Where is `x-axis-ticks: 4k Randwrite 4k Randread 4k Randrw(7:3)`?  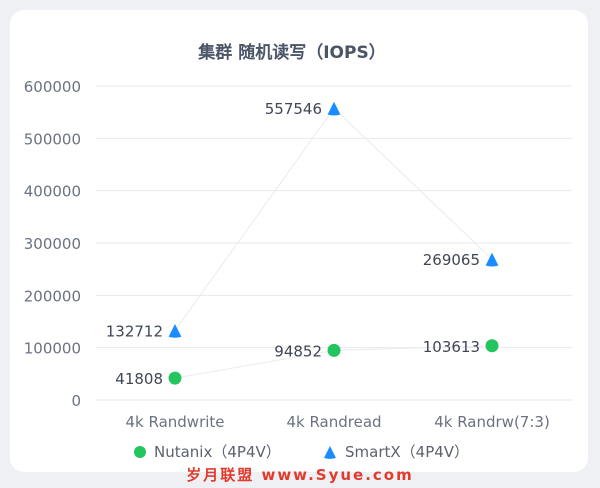 x-axis-ticks: 4k Randwrite 4k Randread 4k Randrw(7:3) is located at coordinates (337, 422).